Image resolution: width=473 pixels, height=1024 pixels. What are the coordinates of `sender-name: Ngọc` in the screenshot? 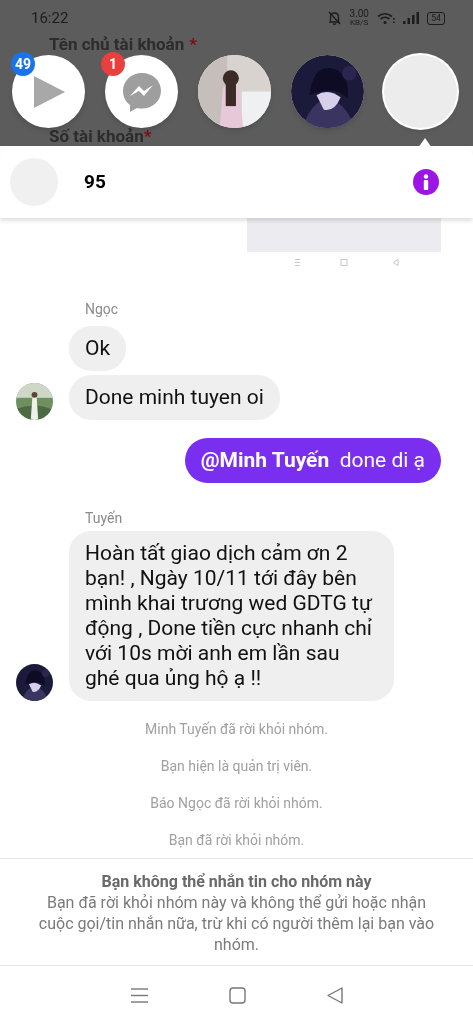 It's located at (102, 309).